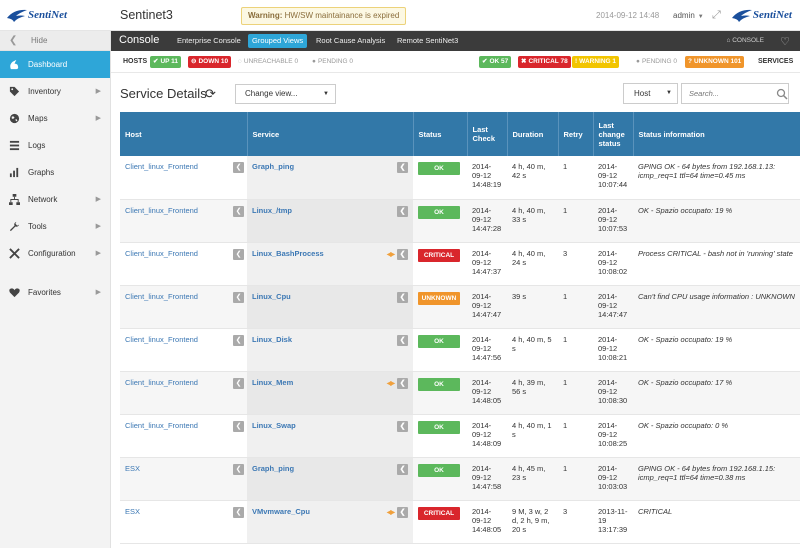  What do you see at coordinates (745, 40) in the screenshot?
I see `breadcrumb: ⌂ CONSOLE` at bounding box center [745, 40].